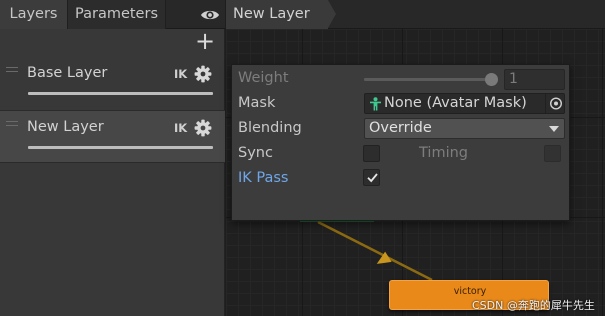  I want to click on checkmark-icon, so click(372, 178).